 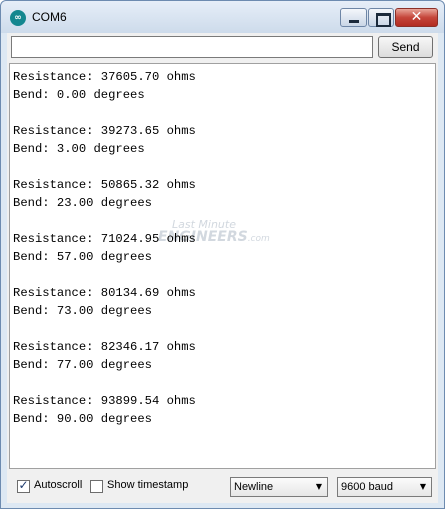 What do you see at coordinates (82, 203) in the screenshot?
I see `output-line: Bend: 23.00 degrees` at bounding box center [82, 203].